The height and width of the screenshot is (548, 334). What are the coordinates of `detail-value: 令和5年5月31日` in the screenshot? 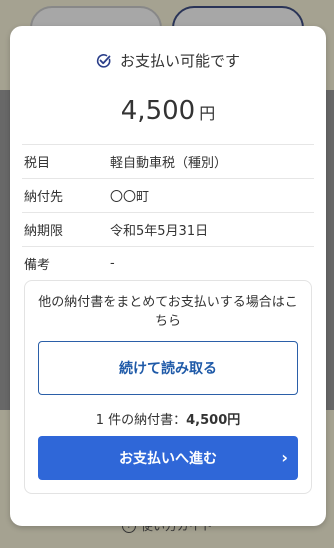 It's located at (159, 231).